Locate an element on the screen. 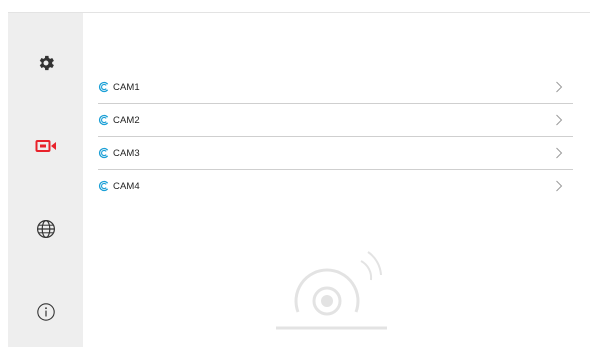  info-icon is located at coordinates (45, 312).